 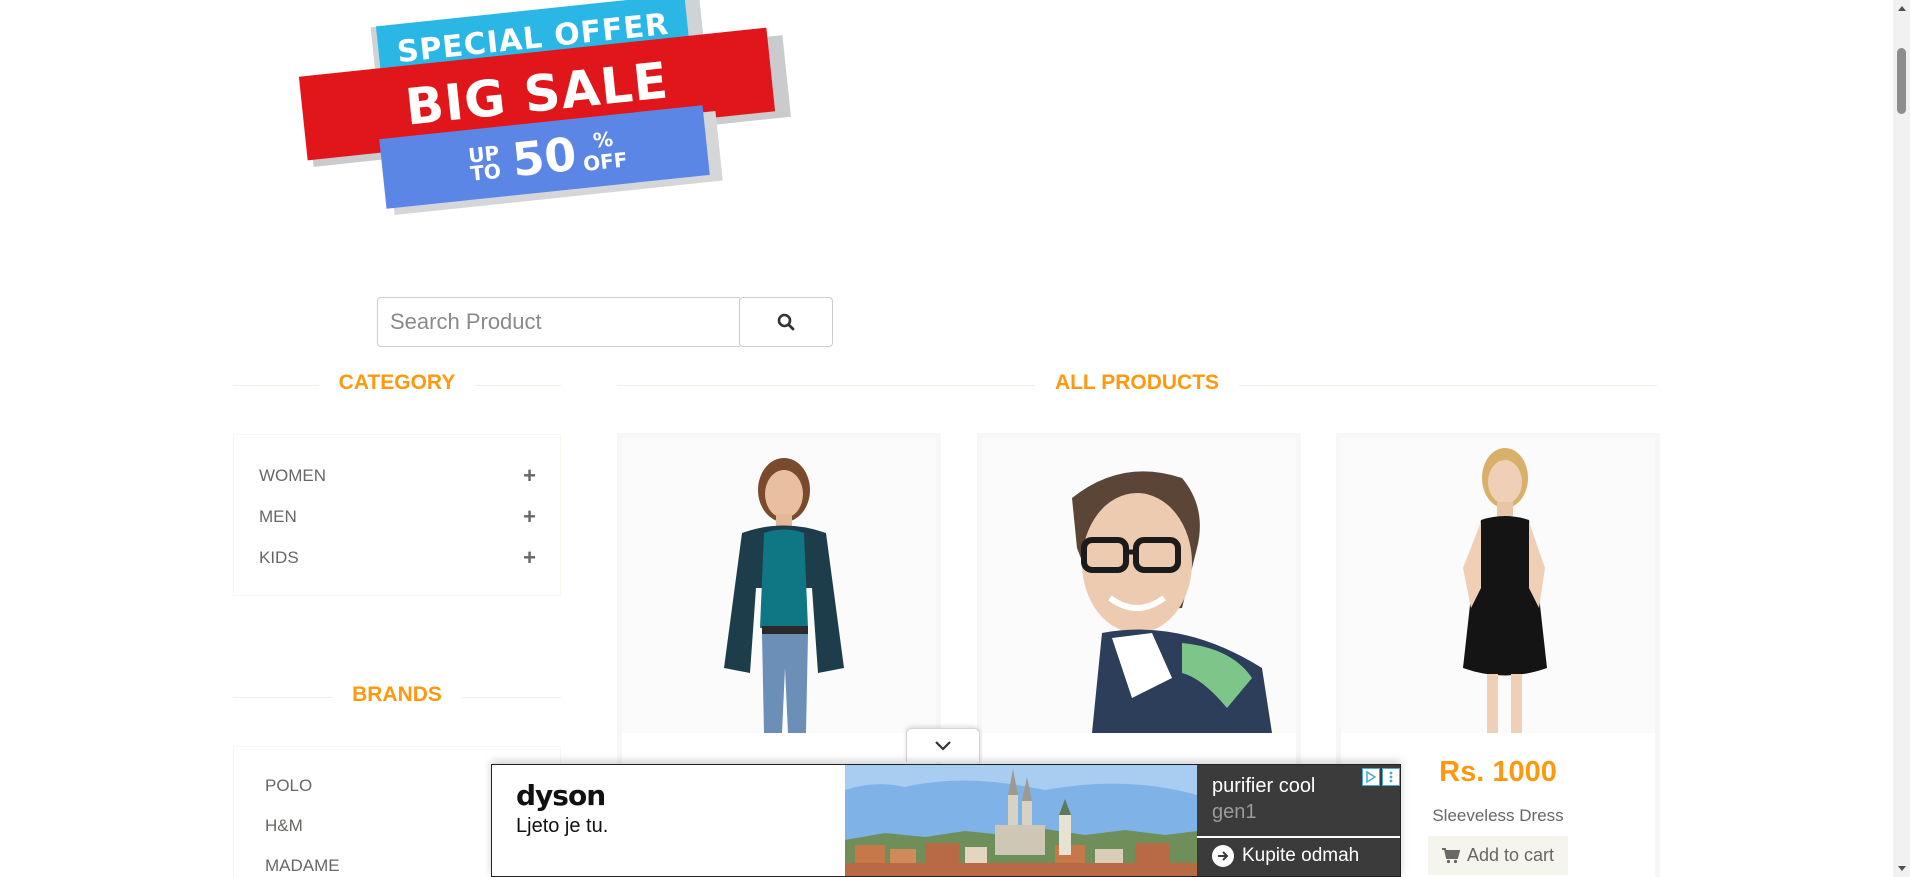 What do you see at coordinates (558, 322) in the screenshot?
I see `search-input` at bounding box center [558, 322].